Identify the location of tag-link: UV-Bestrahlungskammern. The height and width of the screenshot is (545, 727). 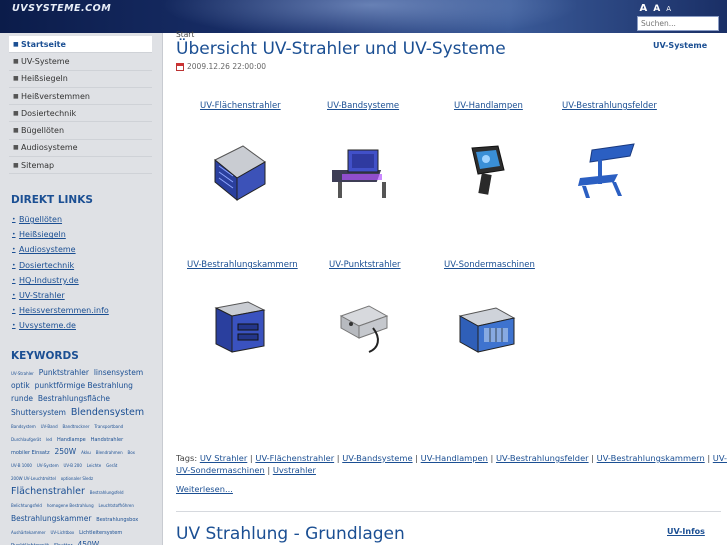
(651, 458).